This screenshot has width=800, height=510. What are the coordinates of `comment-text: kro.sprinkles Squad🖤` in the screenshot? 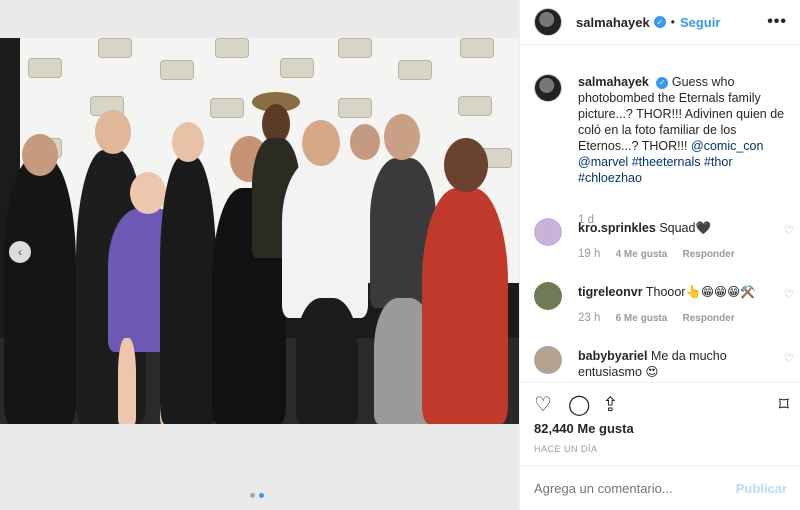 It's located at (683, 228).